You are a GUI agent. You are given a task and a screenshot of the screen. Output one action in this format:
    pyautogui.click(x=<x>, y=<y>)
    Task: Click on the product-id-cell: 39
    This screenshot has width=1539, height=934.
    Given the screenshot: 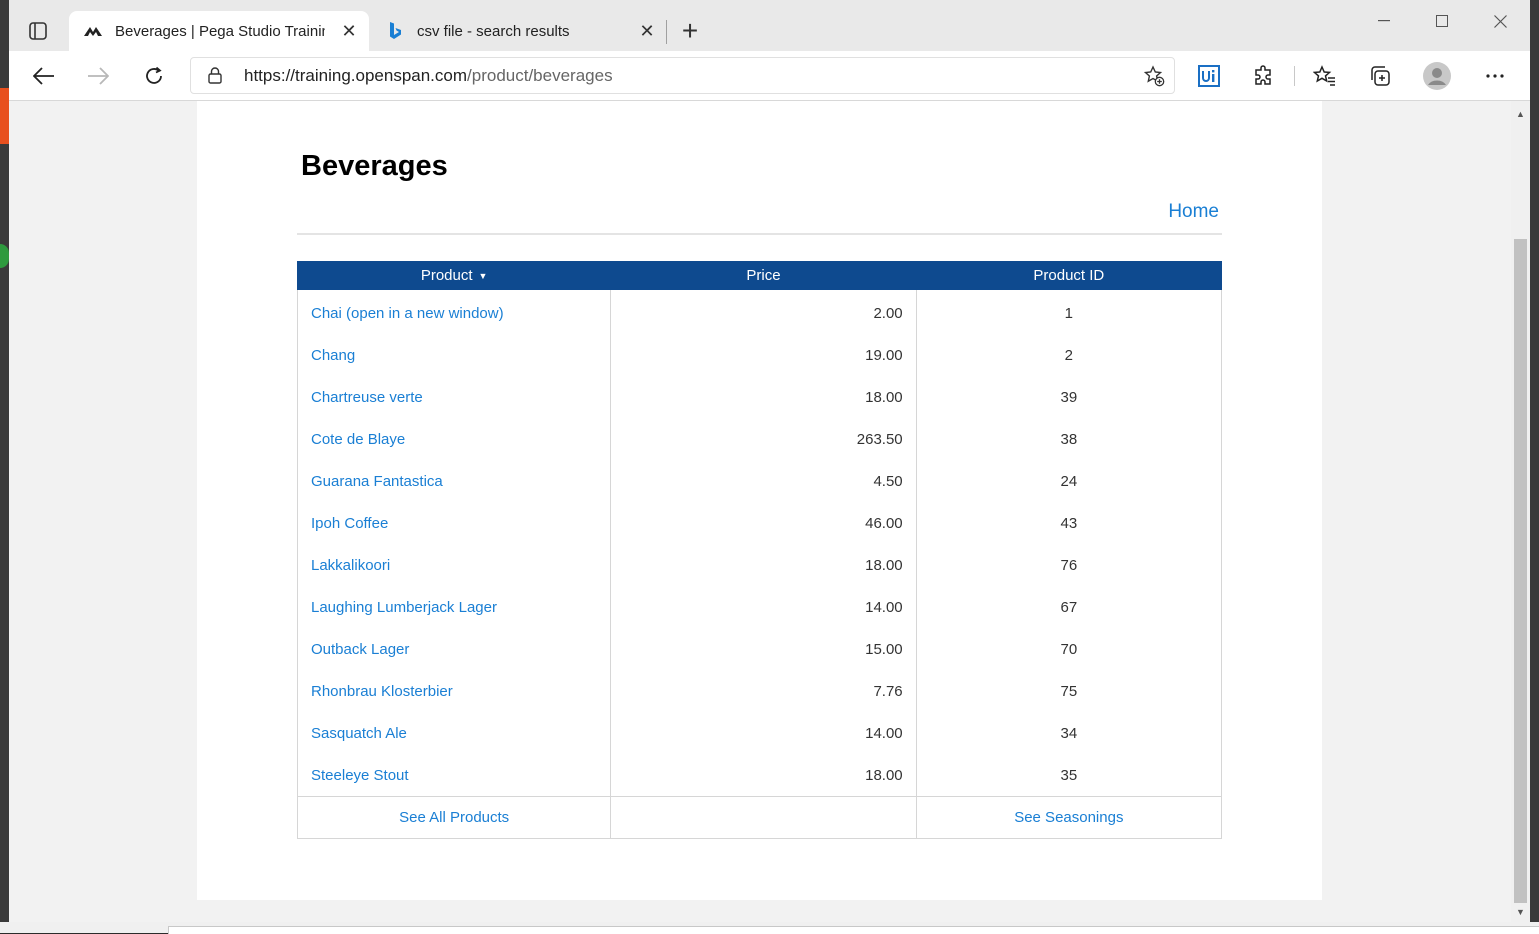 What is the action you would take?
    pyautogui.click(x=1069, y=397)
    